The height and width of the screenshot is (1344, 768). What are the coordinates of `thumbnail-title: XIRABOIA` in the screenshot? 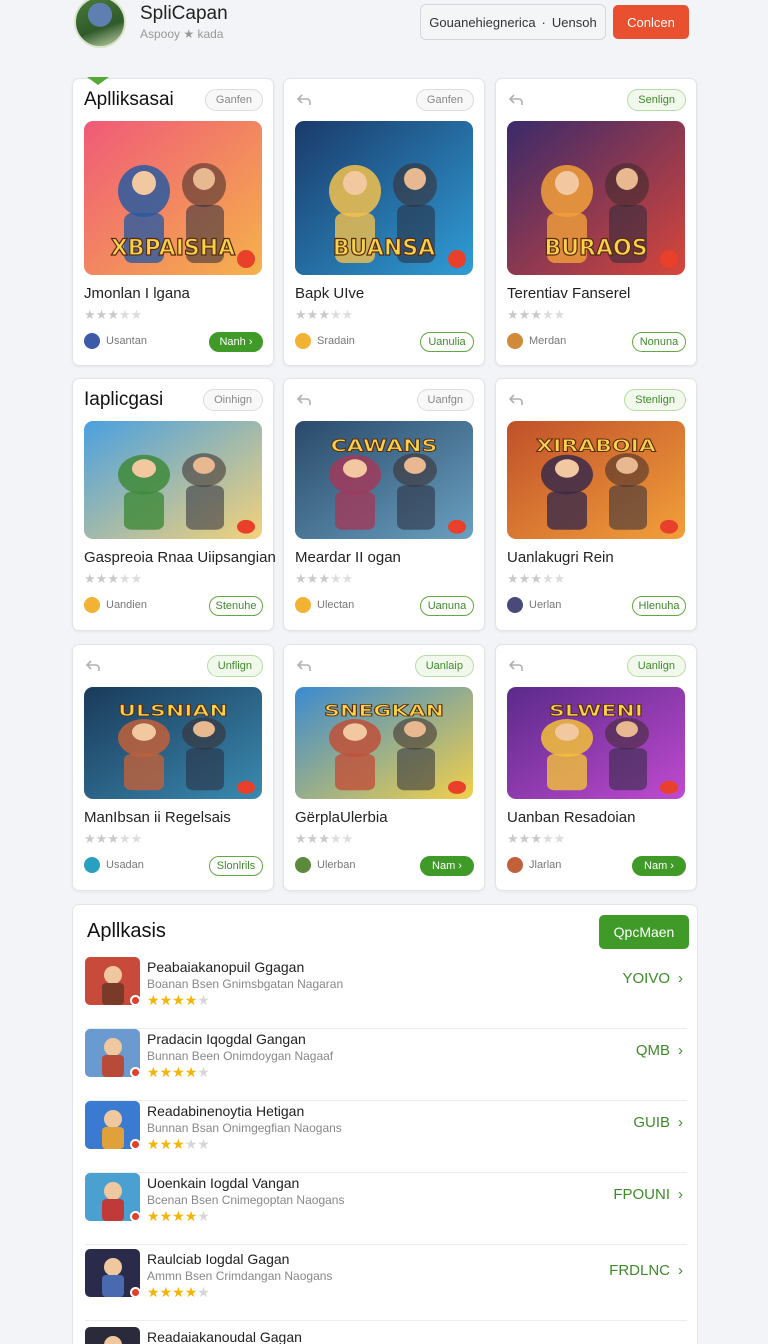 It's located at (596, 446).